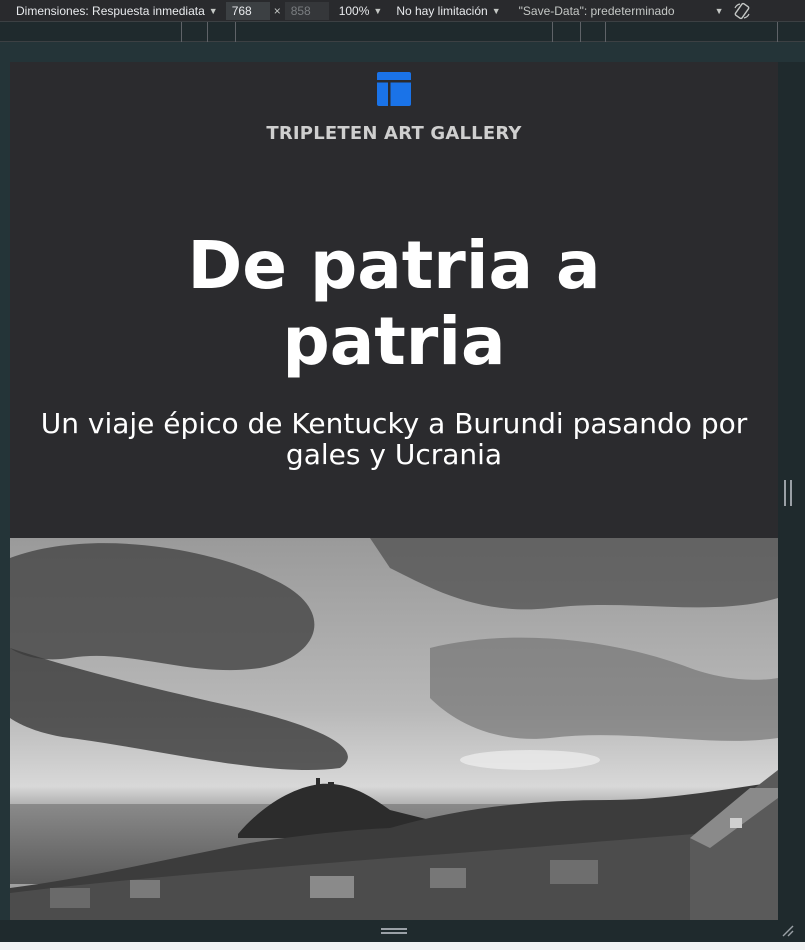  I want to click on rotate-icon, so click(742, 11).